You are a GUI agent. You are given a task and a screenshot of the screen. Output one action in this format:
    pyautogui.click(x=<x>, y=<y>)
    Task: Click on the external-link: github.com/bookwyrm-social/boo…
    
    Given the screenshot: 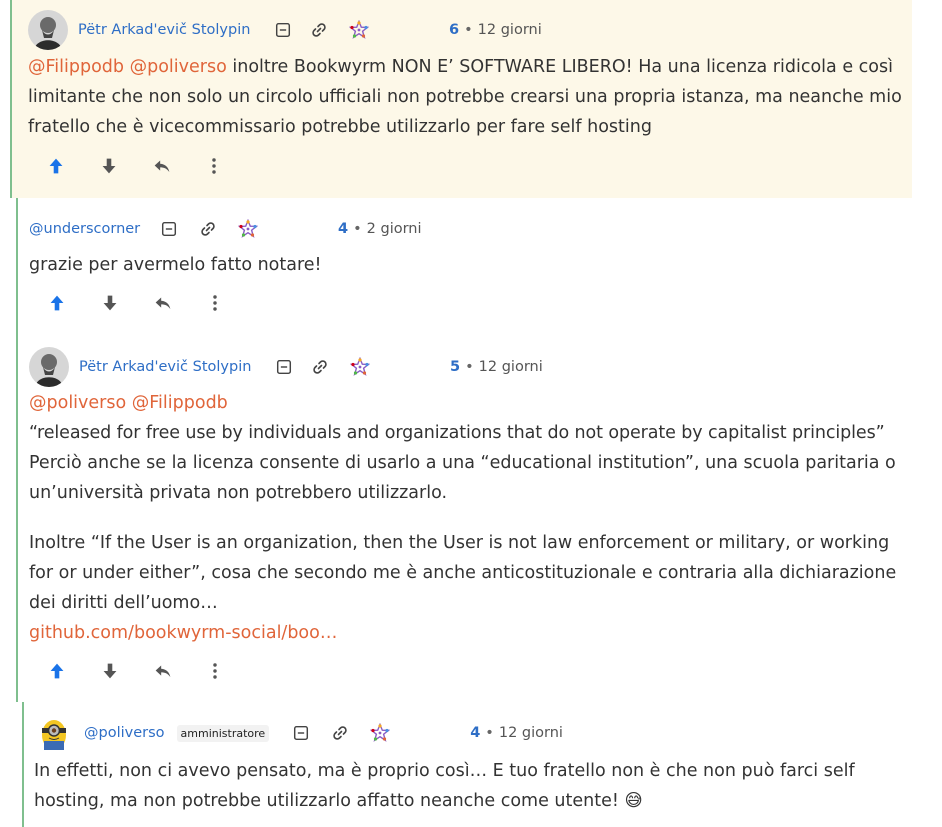 What is the action you would take?
    pyautogui.click(x=183, y=633)
    